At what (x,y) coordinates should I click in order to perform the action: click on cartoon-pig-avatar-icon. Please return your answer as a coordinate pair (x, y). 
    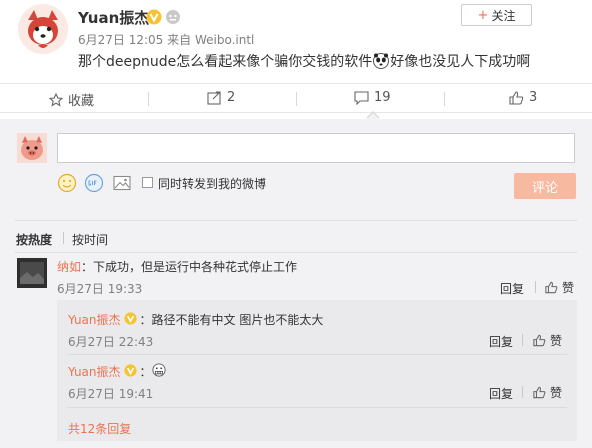
    Looking at the image, I should click on (32, 148).